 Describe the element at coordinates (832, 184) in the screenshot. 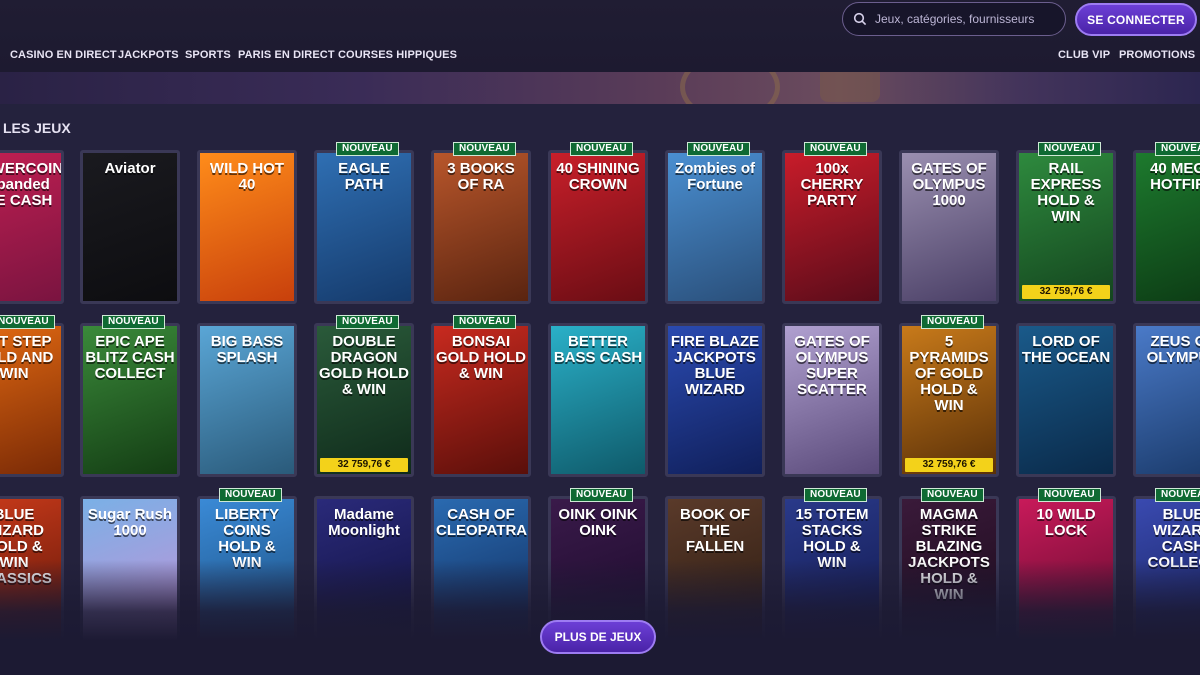

I see `game-title: 100x CHERRY PARTY` at that location.